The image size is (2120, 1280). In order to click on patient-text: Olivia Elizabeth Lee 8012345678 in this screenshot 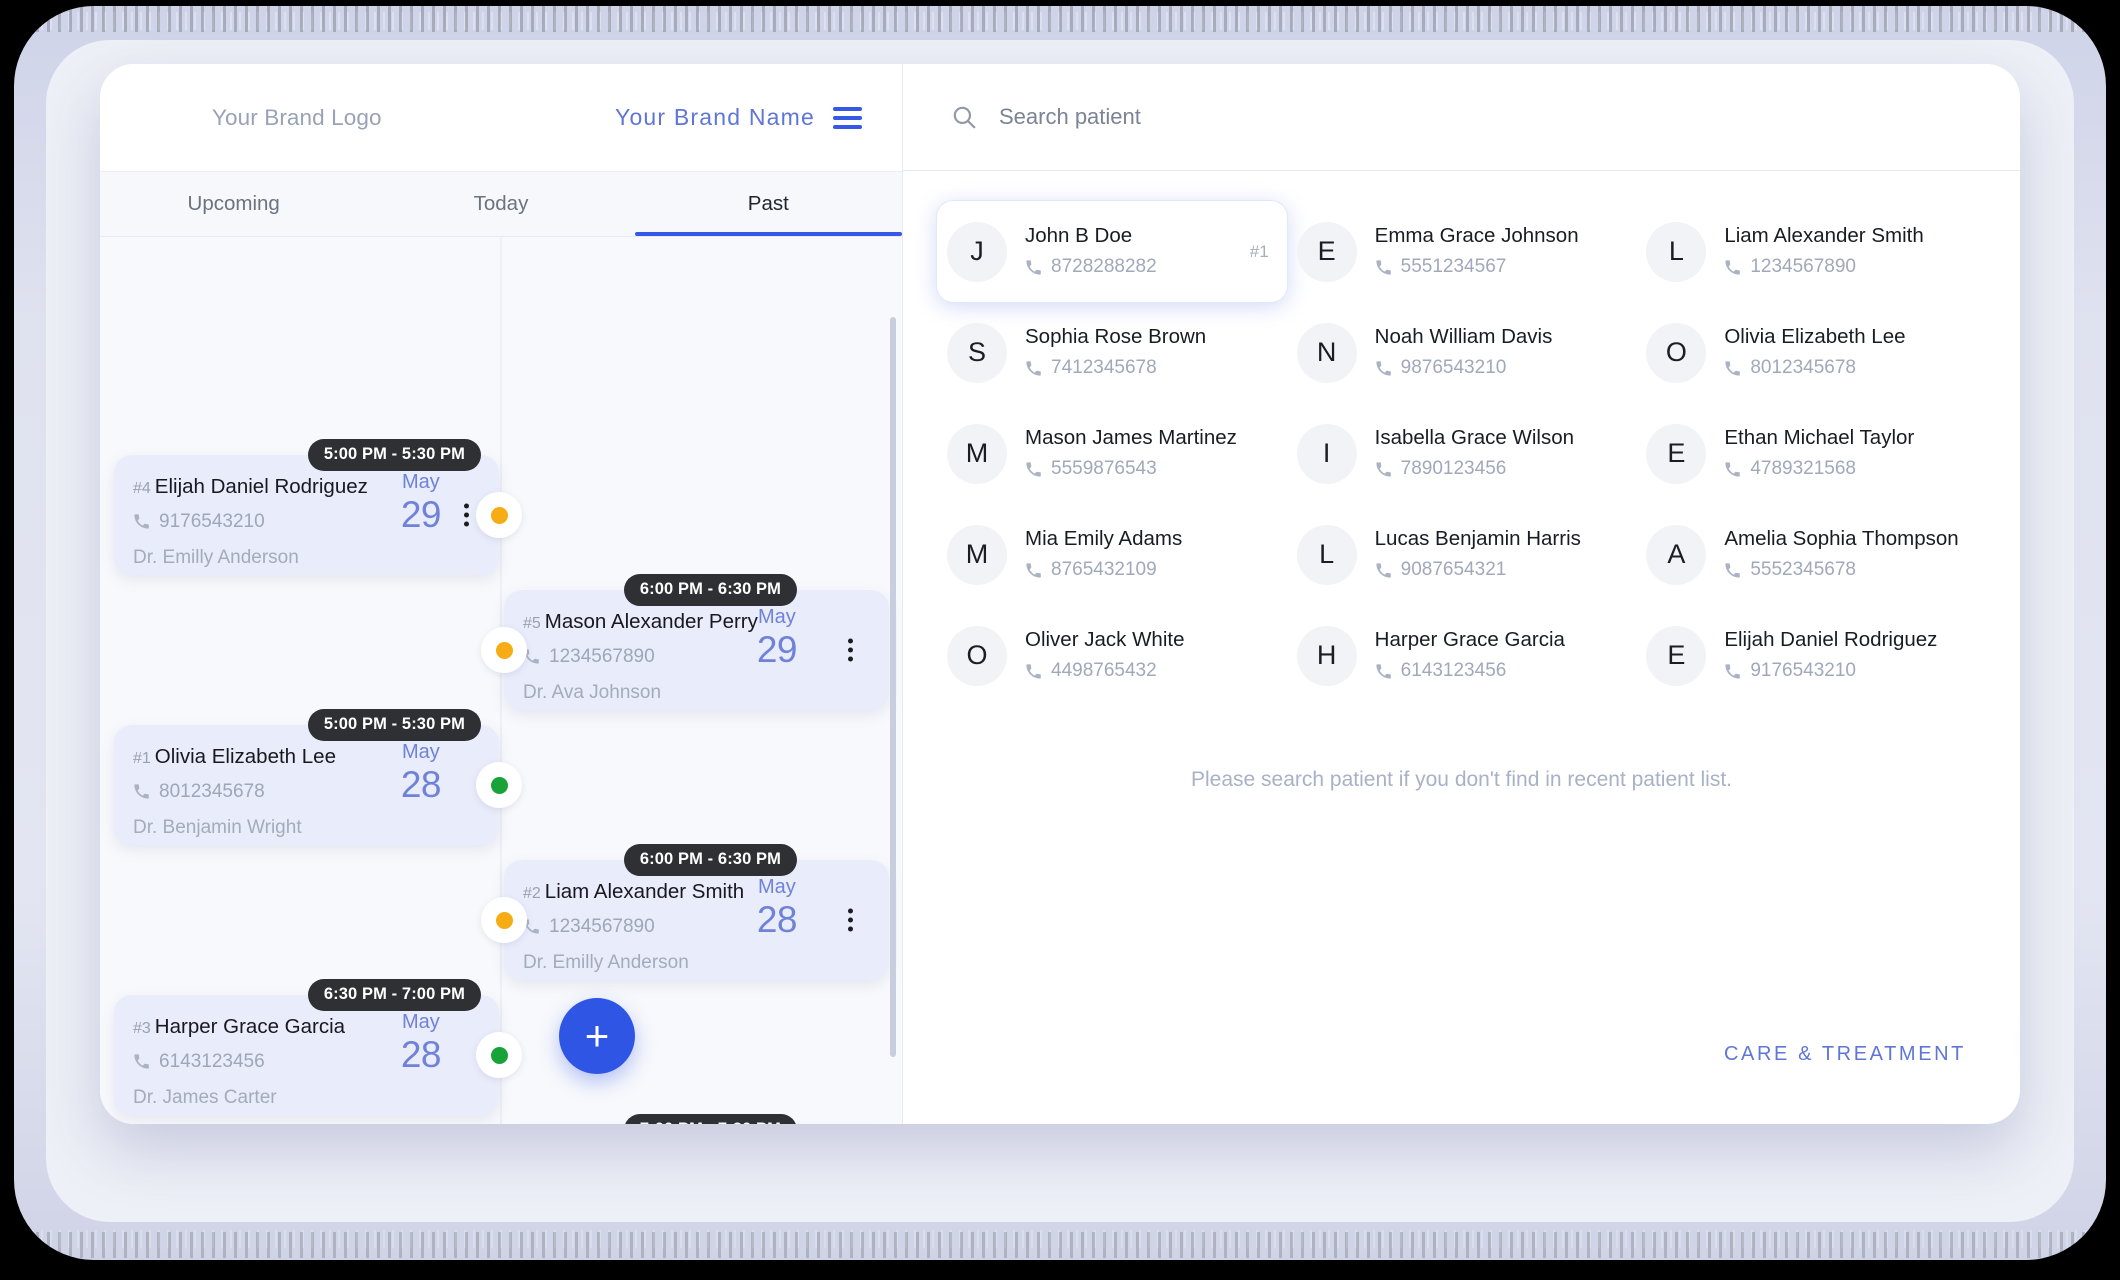, I will do `click(1848, 352)`.